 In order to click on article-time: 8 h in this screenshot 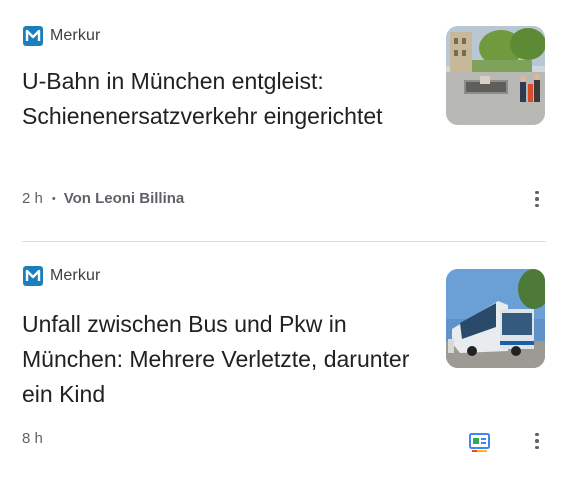, I will do `click(32, 438)`.